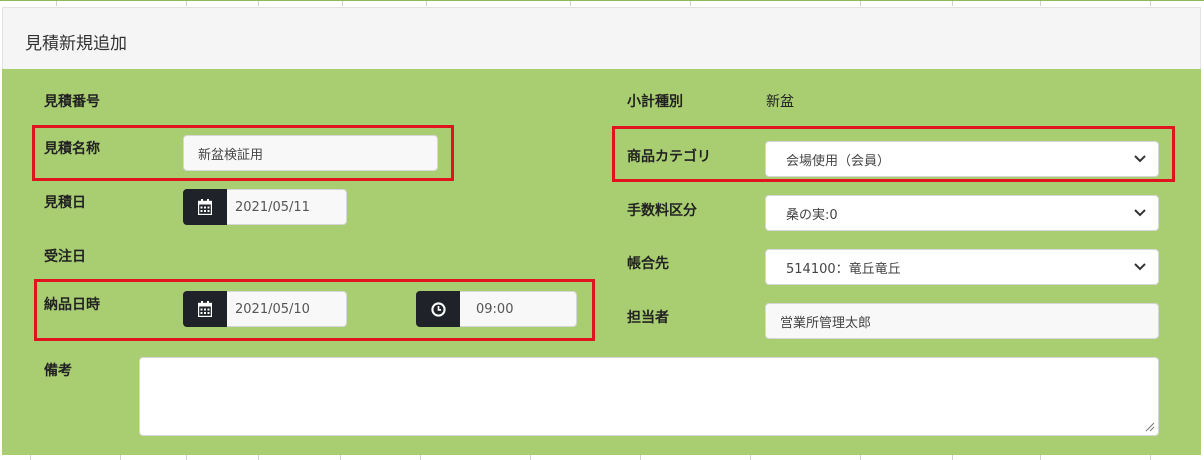  I want to click on delivery-time-input: 09:00, so click(518, 309).